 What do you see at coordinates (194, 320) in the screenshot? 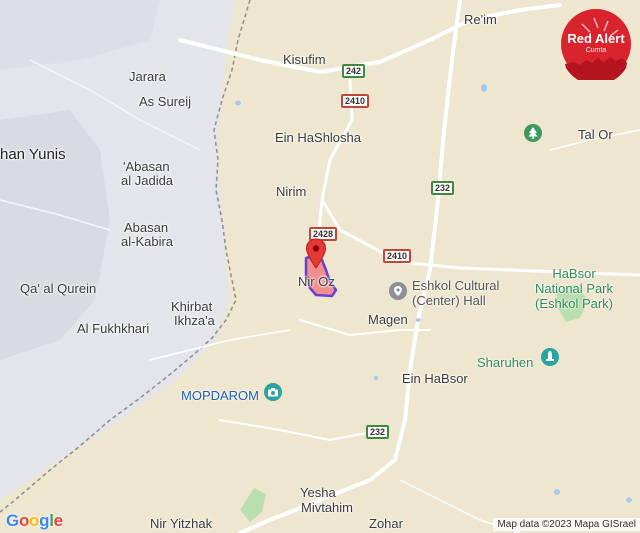
I see `place-label-khirbat-line2: Ikhza'a` at bounding box center [194, 320].